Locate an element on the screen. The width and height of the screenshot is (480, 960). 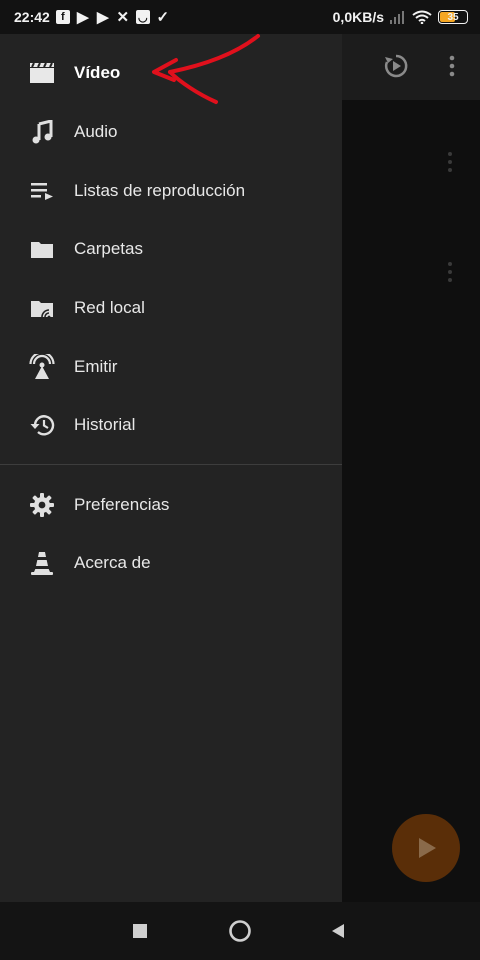
drawer-item-label: Acerca de is located at coordinates (112, 562).